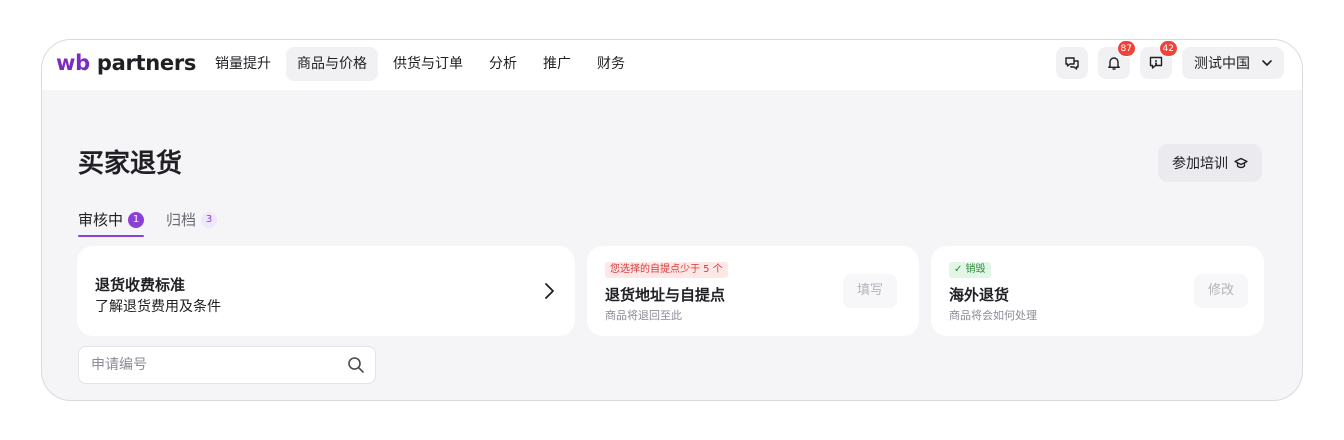 This screenshot has width=1344, height=440. I want to click on nav-item-supply-orders: 供货与订单, so click(428, 64).